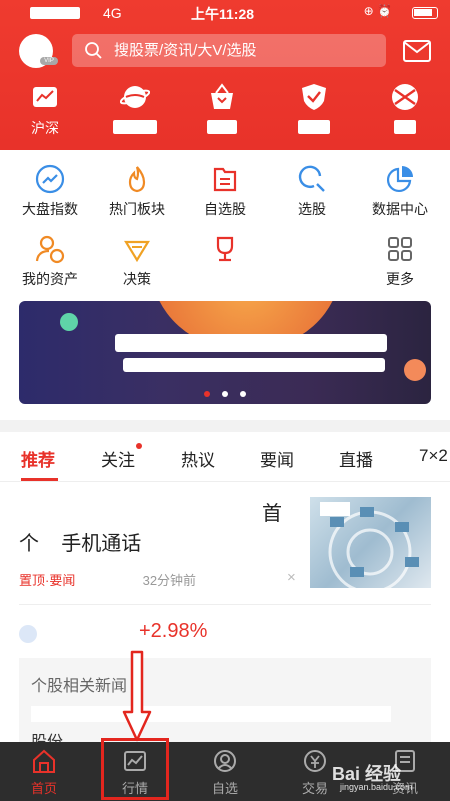 Image resolution: width=450 pixels, height=801 pixels. I want to click on tabbar-home: 首页, so click(44, 772).